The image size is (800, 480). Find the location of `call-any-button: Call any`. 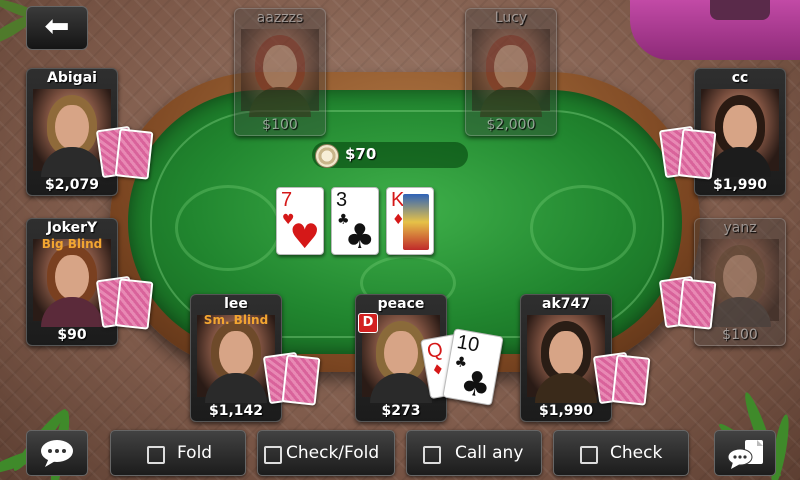

call-any-button: Call any is located at coordinates (474, 453).